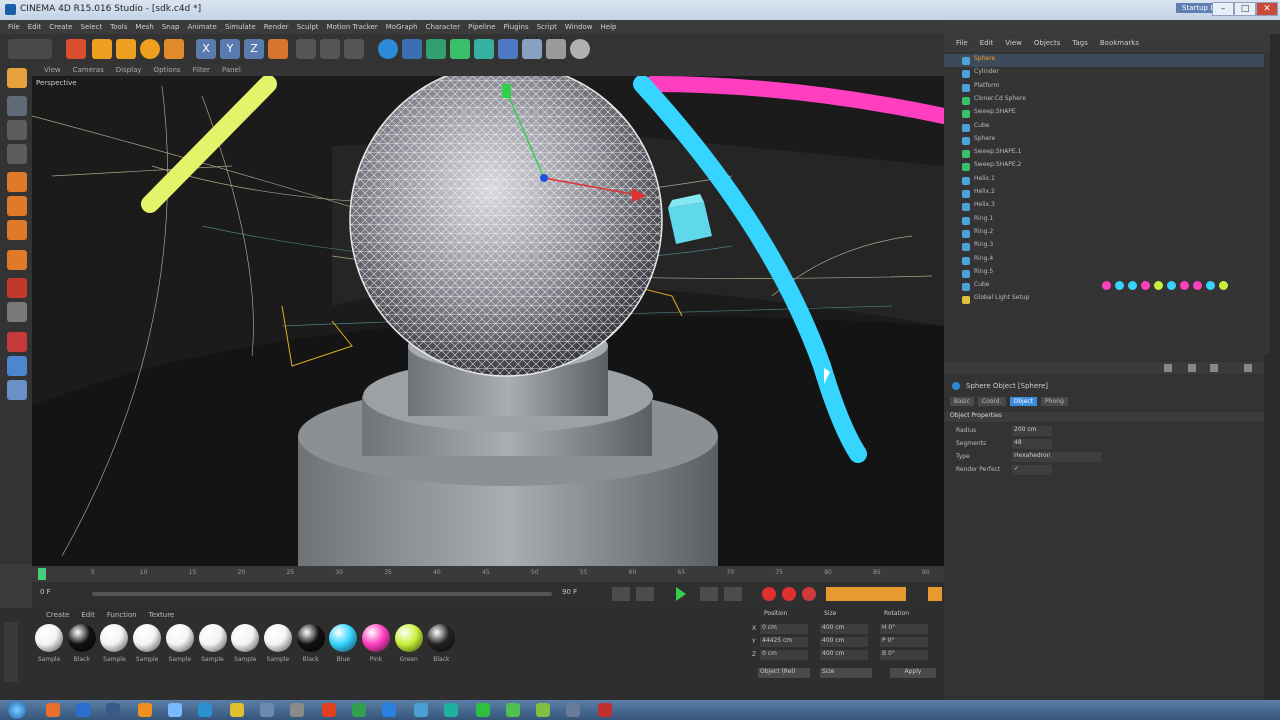 The width and height of the screenshot is (1280, 720). I want to click on object-menu-item: Objects, so click(1047, 43).